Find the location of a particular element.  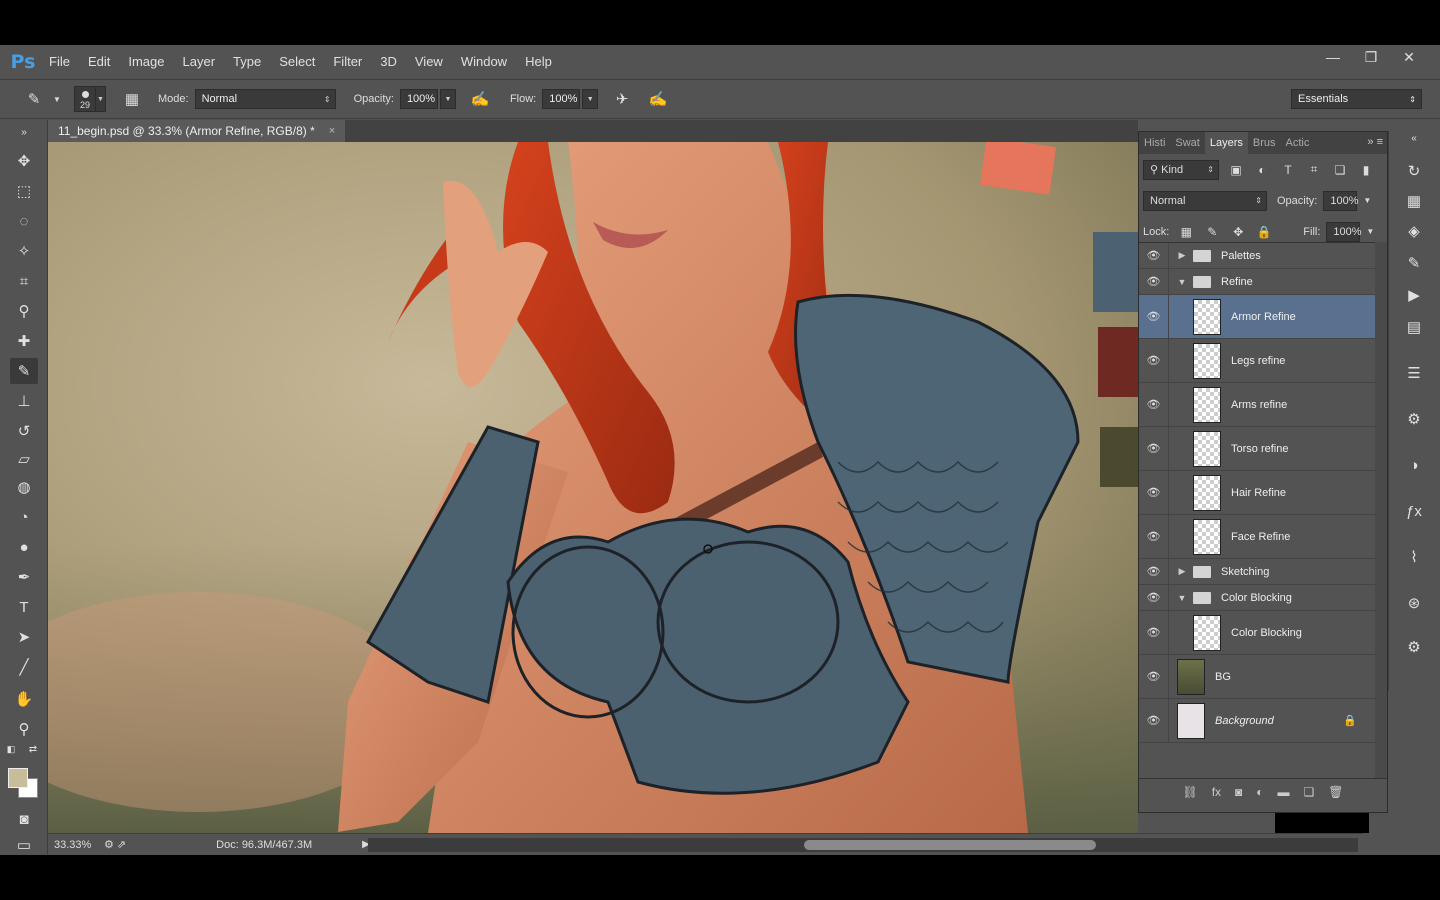

brush-panel-toggle-icon: ▦ is located at coordinates (132, 99).